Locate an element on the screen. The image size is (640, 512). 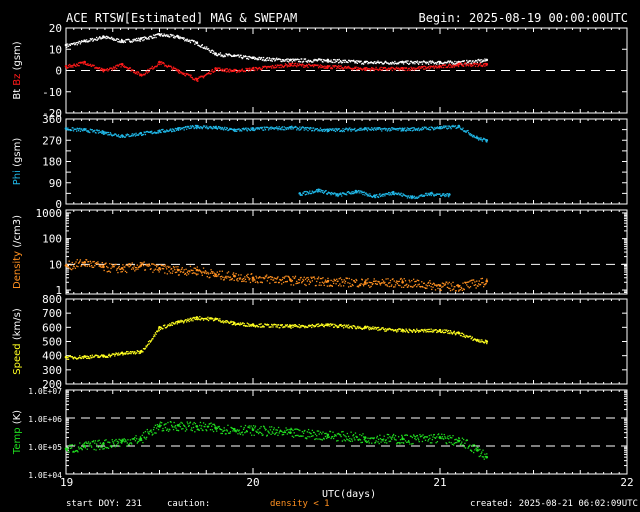
y-tick-label: 100 is located at coordinates (52, 239).